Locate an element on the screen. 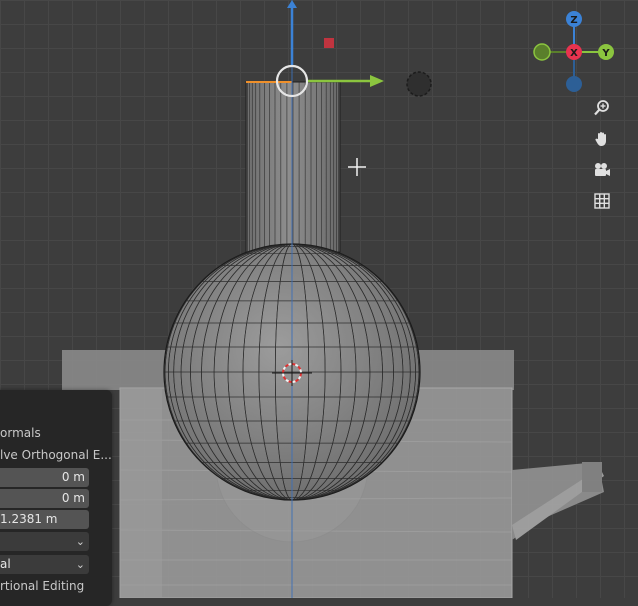 This screenshot has height=606, width=638. gizmo-plane-handle is located at coordinates (329, 43).